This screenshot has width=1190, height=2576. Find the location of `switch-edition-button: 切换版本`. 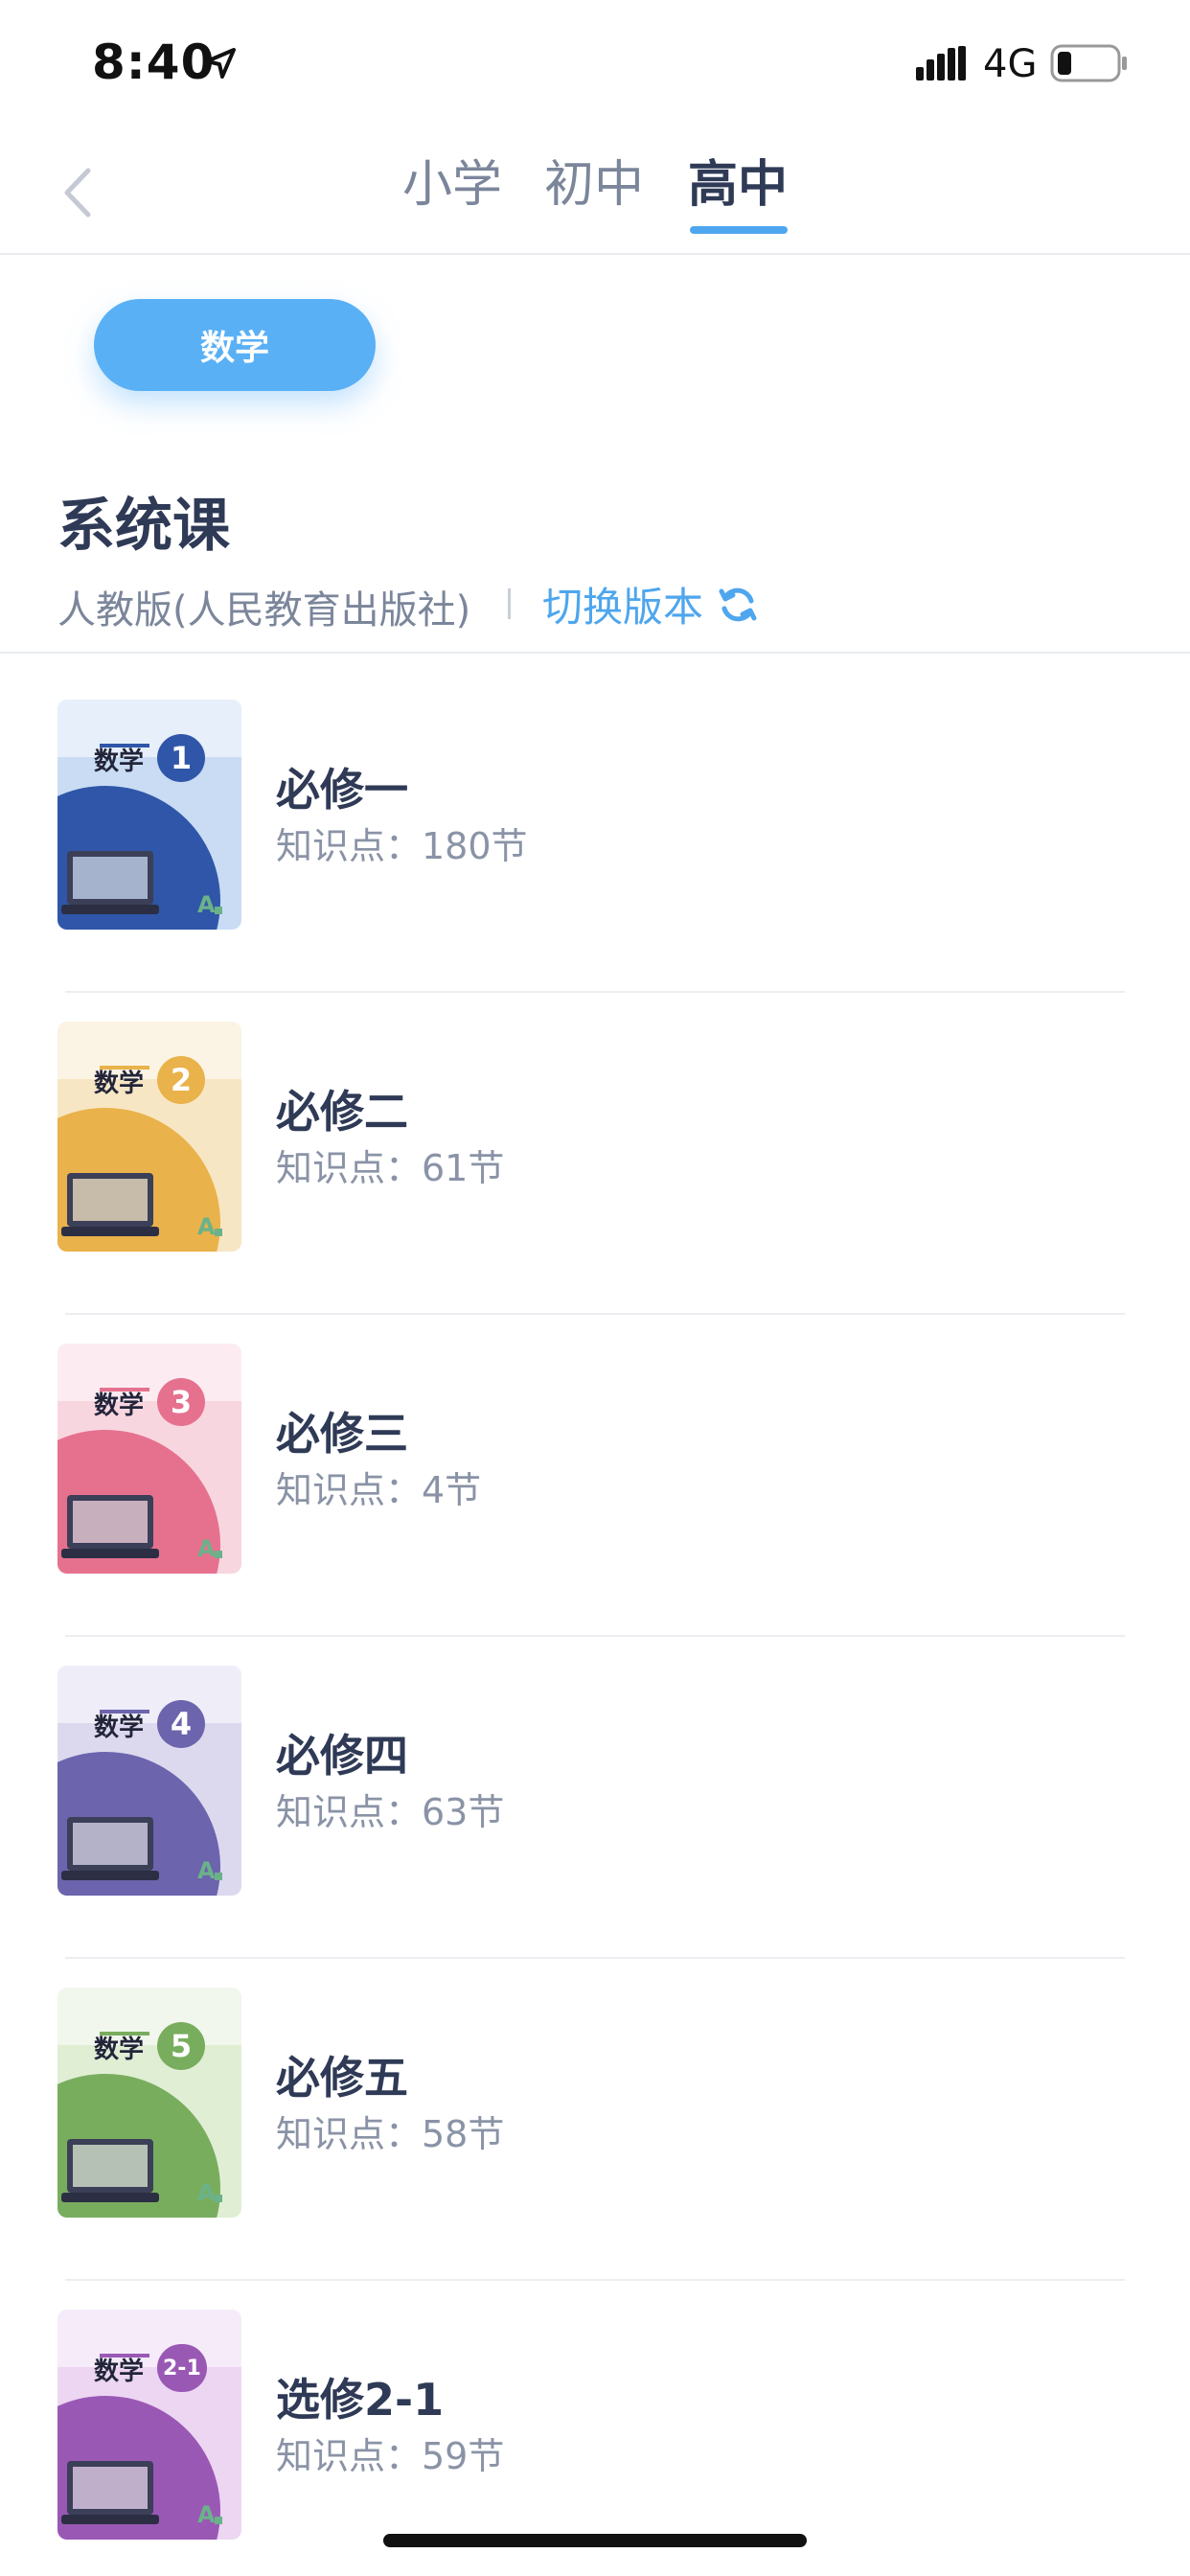

switch-edition-button: 切换版本 is located at coordinates (651, 604).